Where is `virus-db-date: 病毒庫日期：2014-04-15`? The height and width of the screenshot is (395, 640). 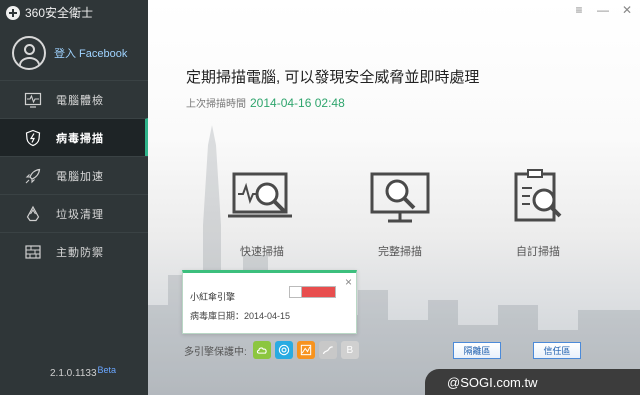
virus-db-date: 病毒庫日期：2014-04-15 is located at coordinates (240, 315).